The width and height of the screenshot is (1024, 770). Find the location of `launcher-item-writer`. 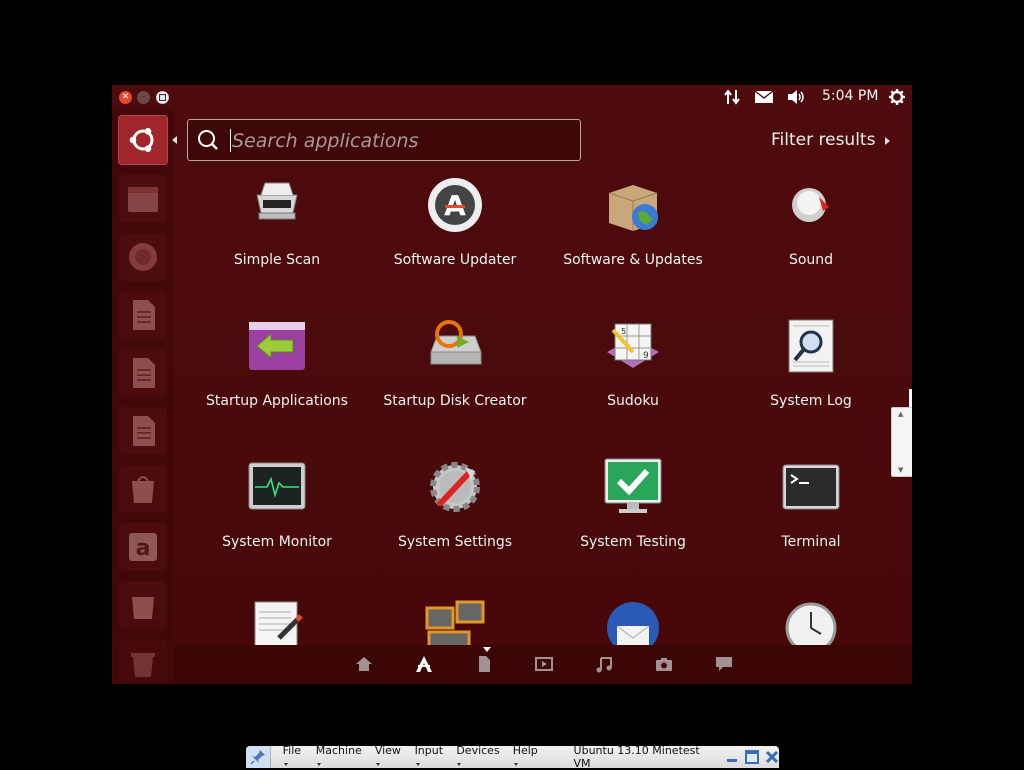

launcher-item-writer is located at coordinates (143, 315).